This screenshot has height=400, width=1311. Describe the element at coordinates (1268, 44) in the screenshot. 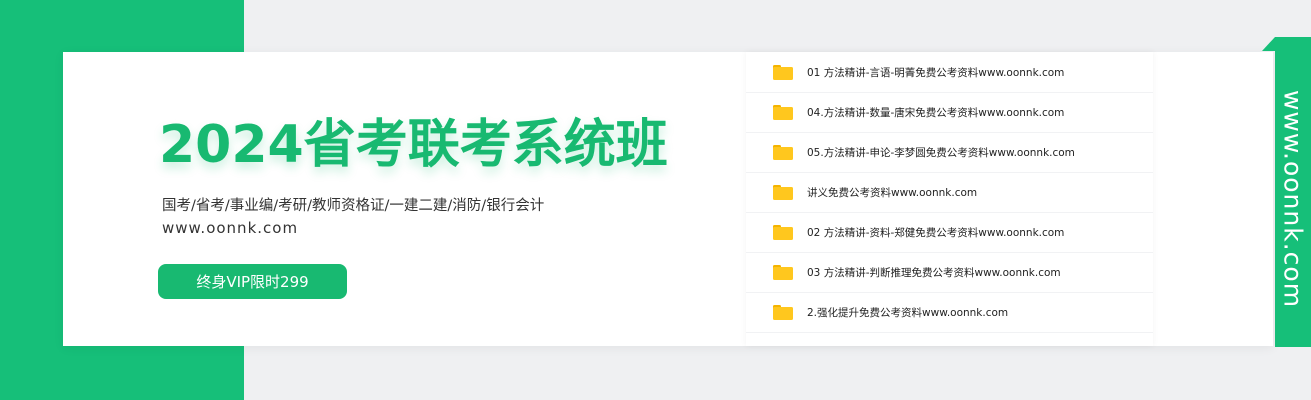

I see `right-strip-corner` at that location.